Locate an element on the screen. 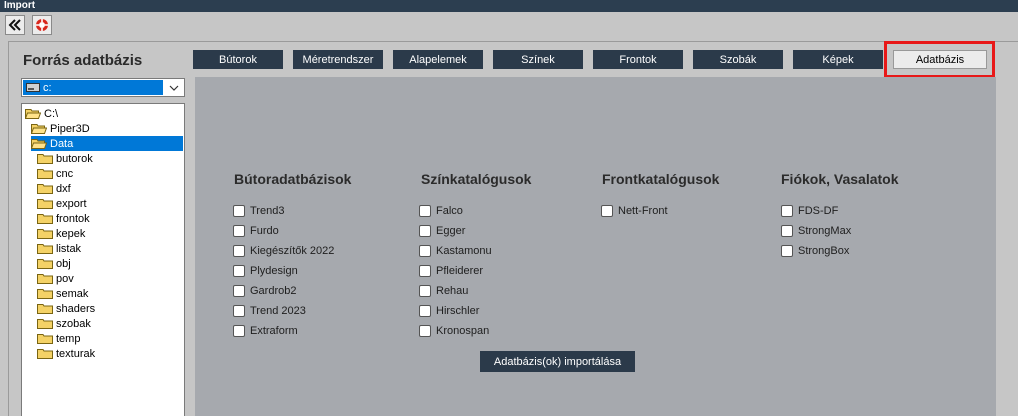 The image size is (1018, 416). checkbox-label: Kastamonu is located at coordinates (464, 251).